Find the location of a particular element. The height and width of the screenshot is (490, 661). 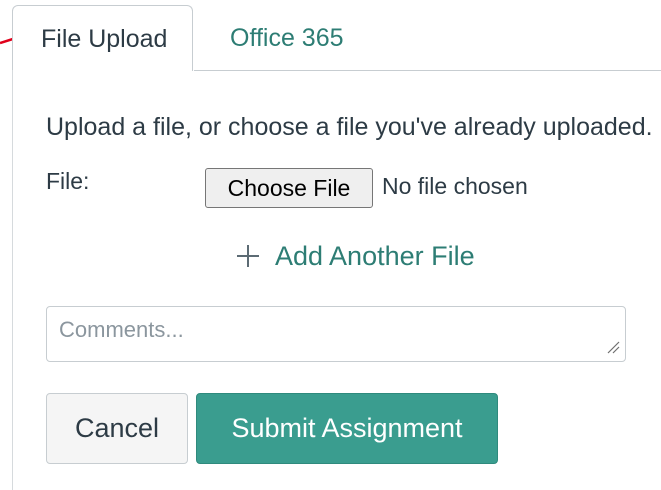

tab-file-upload: File Upload is located at coordinates (102, 38).